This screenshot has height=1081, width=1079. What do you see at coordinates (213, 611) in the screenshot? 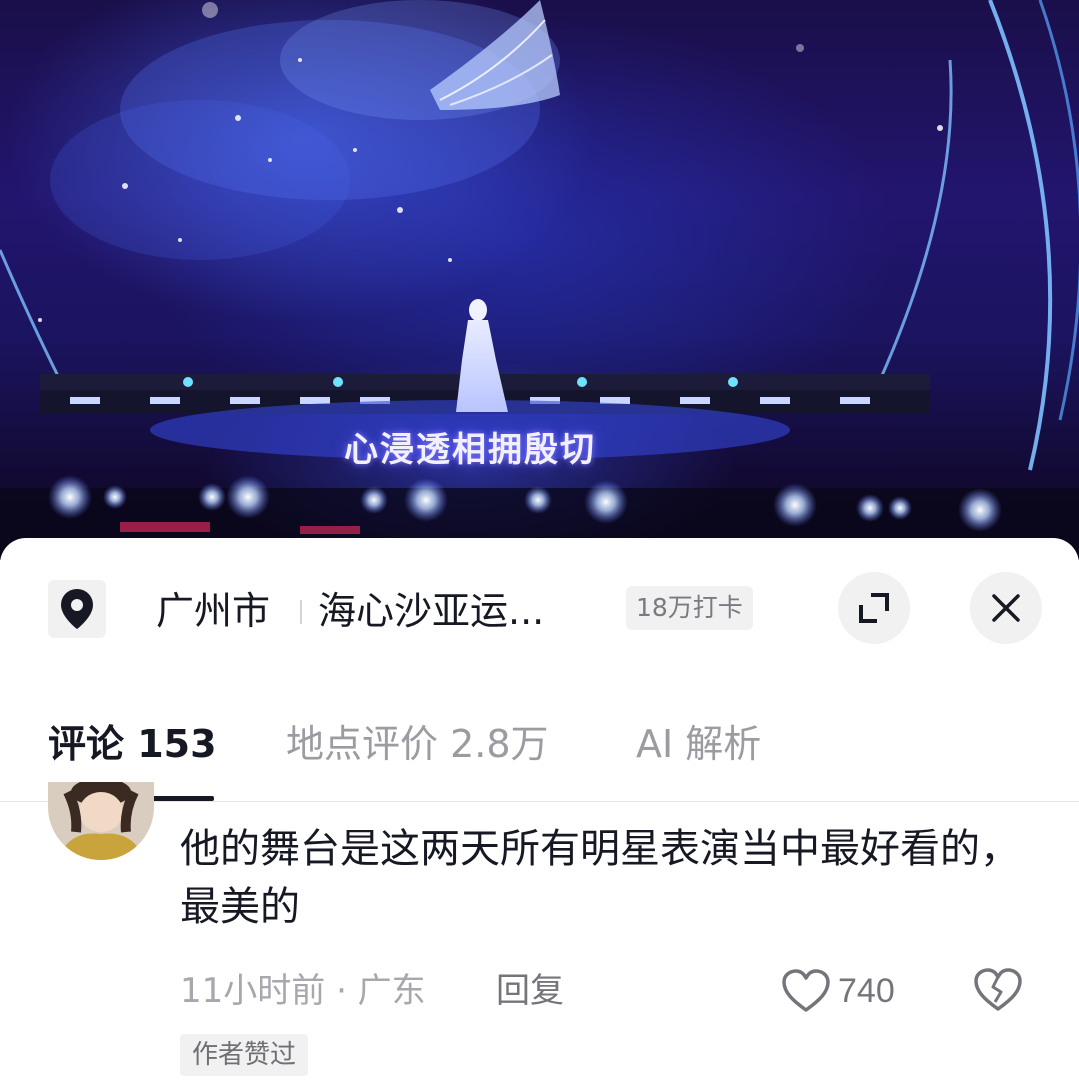
I see `location-city: 广州市` at bounding box center [213, 611].